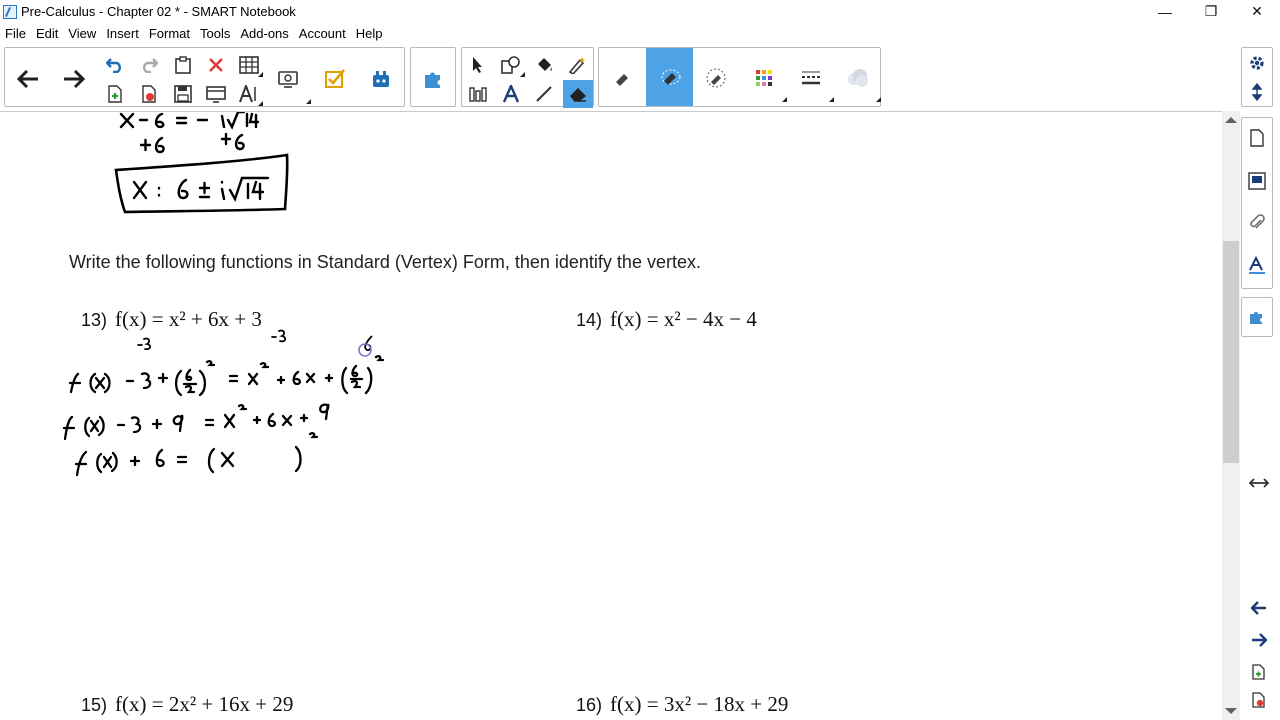 The height and width of the screenshot is (720, 1280). Describe the element at coordinates (1257, 181) in the screenshot. I see `gallery-icon` at that location.